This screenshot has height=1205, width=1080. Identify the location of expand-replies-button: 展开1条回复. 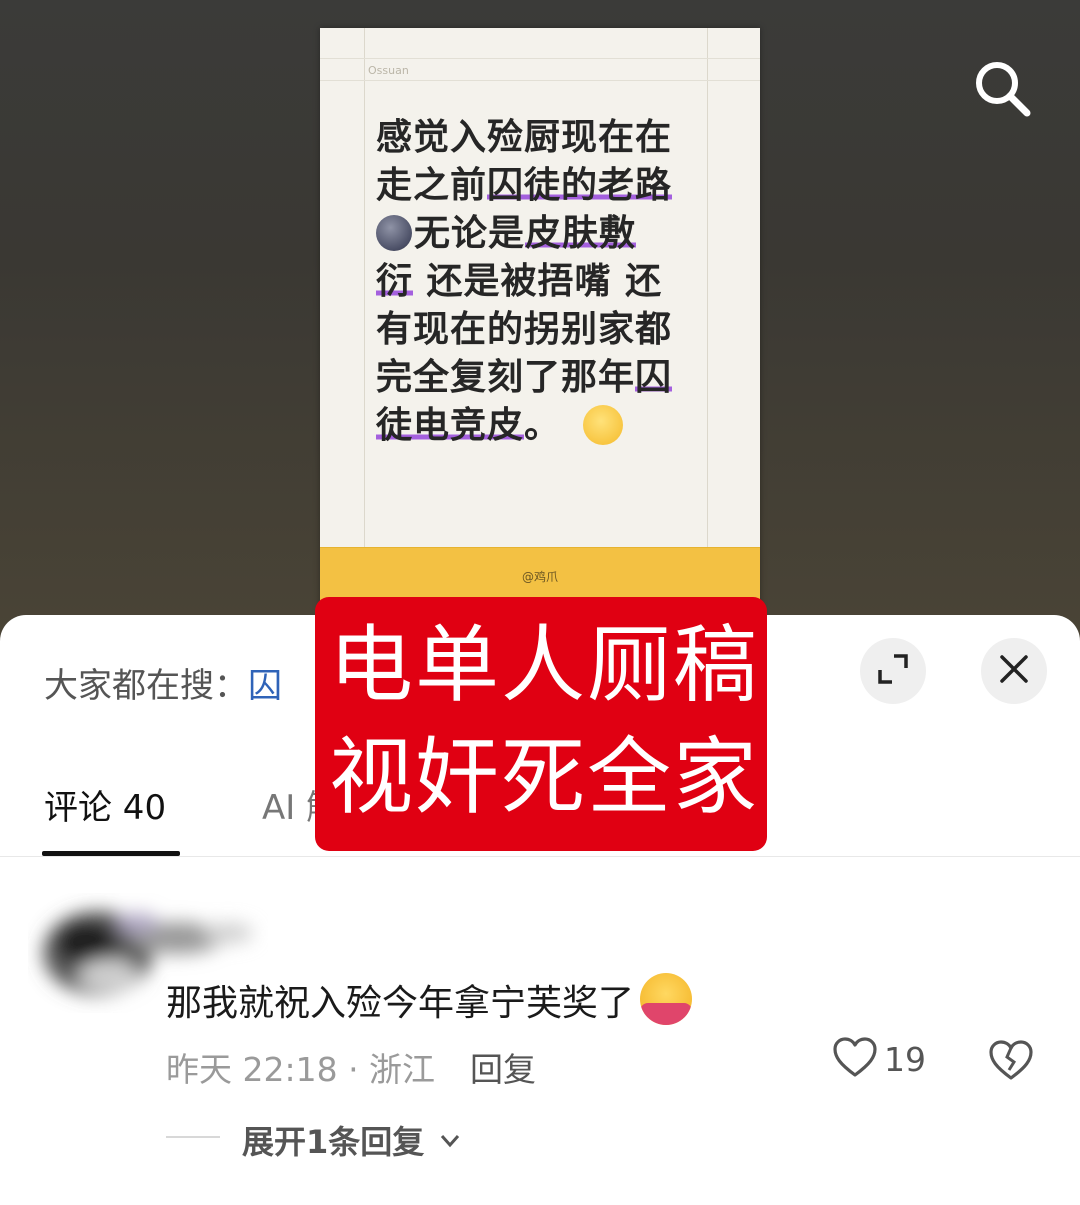
(351, 1140).